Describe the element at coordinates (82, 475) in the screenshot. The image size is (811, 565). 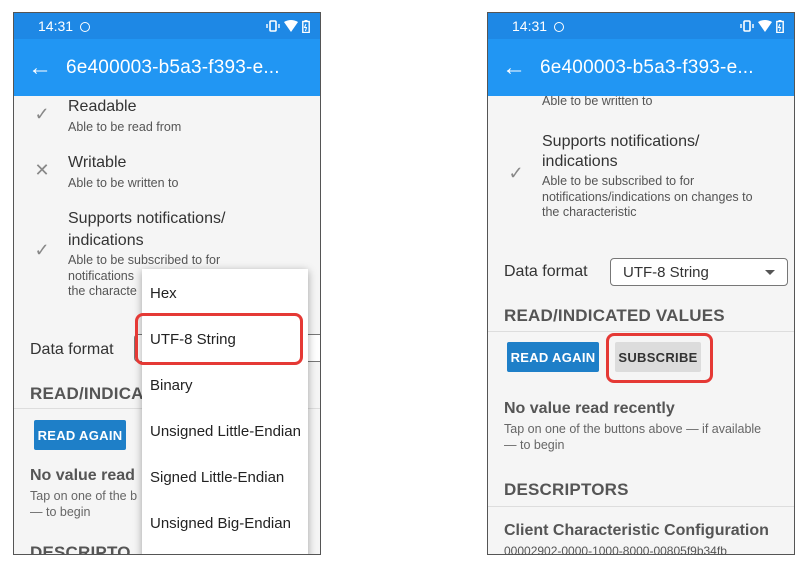
I see `no-value-title: No value read` at that location.